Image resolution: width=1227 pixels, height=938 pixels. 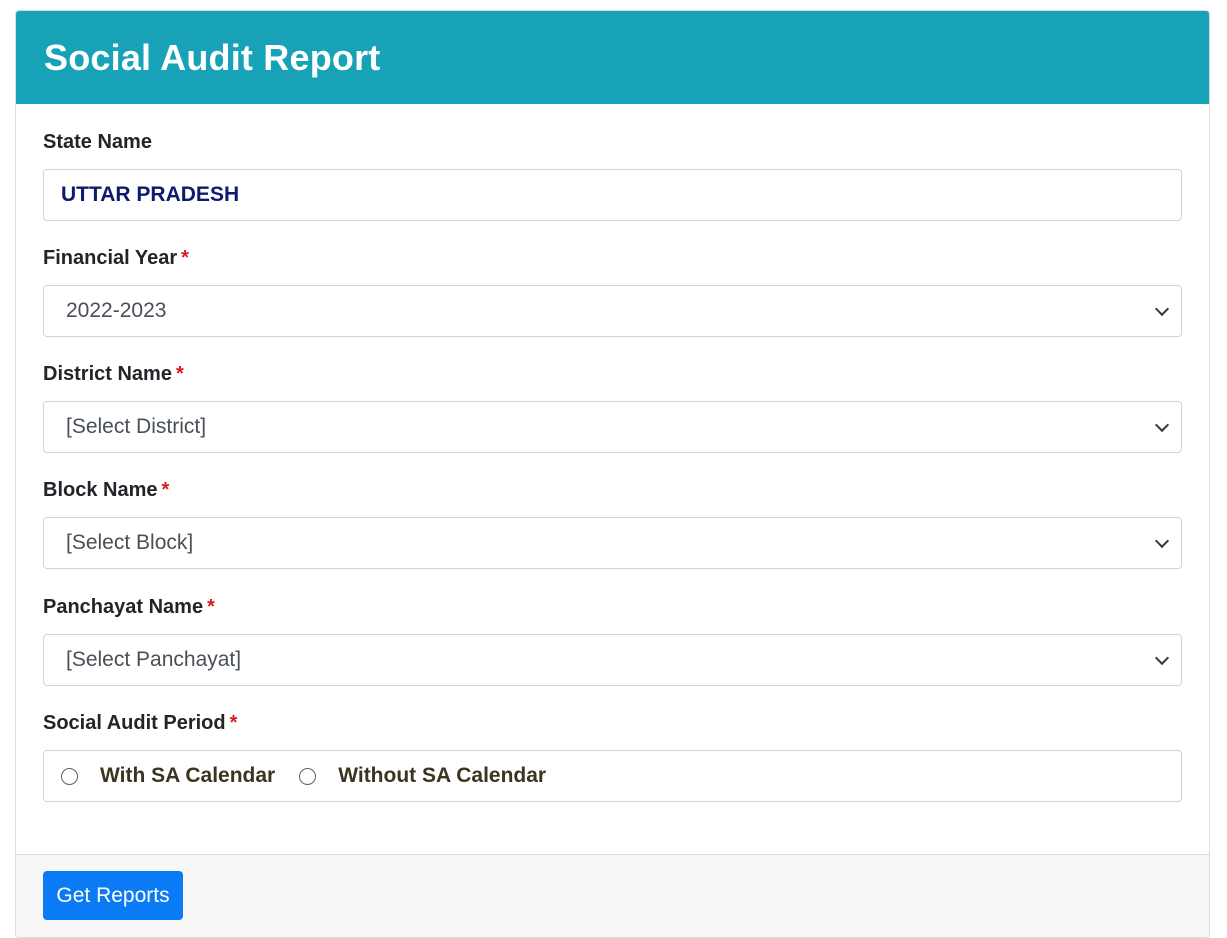 I want to click on block-select: [Select Block], so click(x=612, y=543).